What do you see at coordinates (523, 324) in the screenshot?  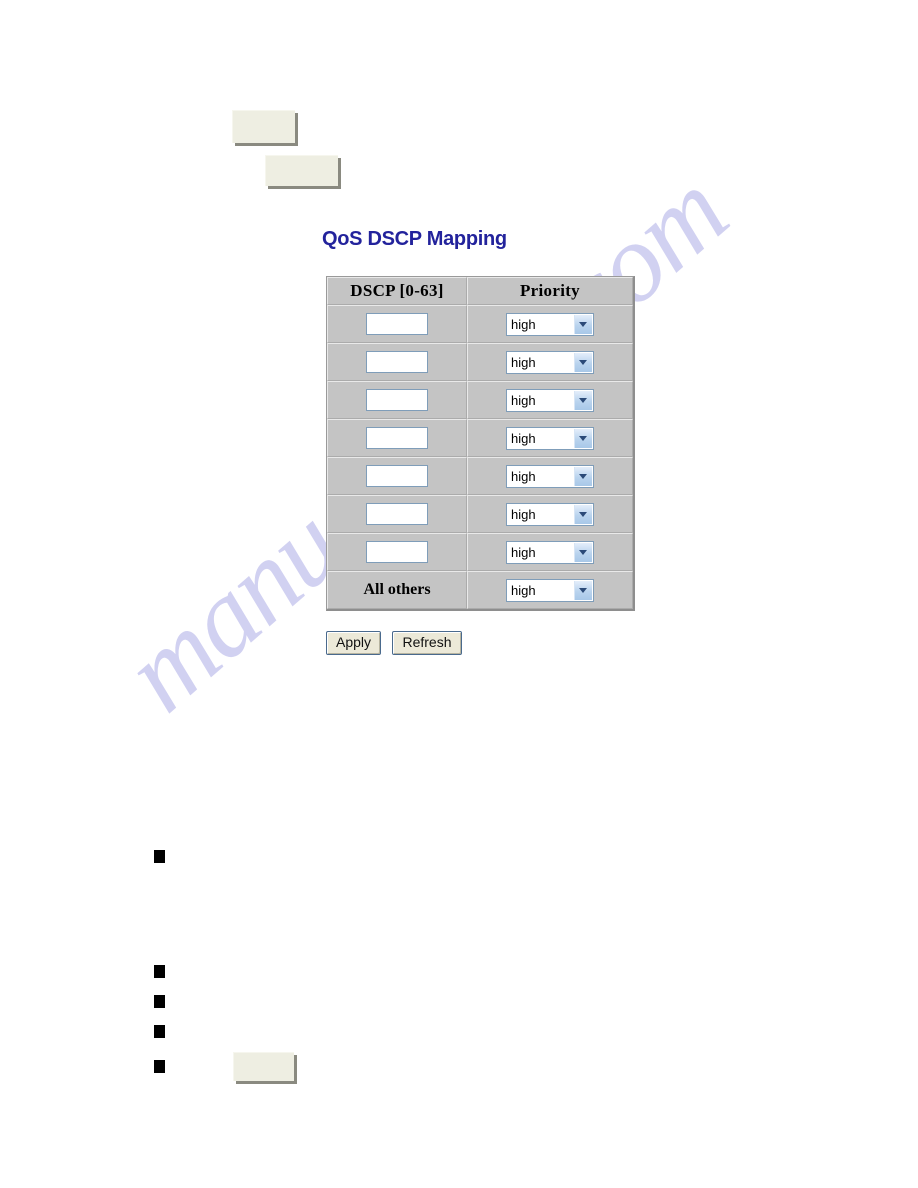 I see `priority-select-value-1: high` at bounding box center [523, 324].